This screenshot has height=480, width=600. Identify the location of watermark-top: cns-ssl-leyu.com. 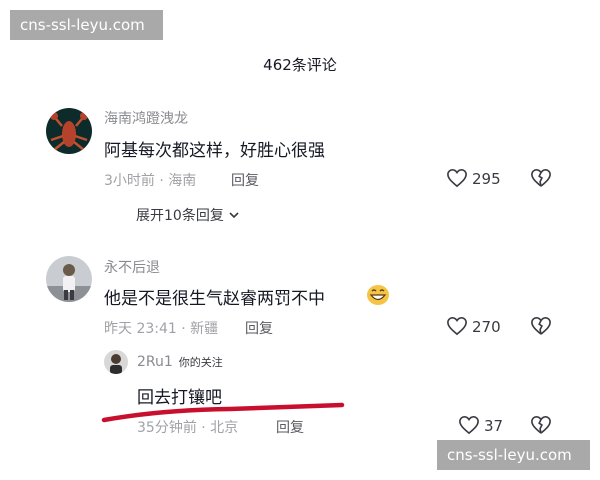
(86, 25).